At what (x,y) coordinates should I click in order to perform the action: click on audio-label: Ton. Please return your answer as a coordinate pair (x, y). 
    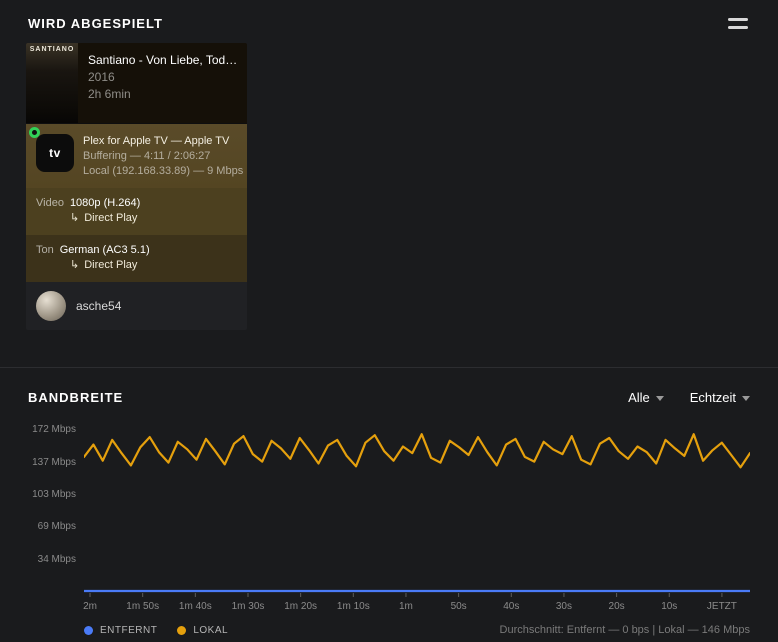
    Looking at the image, I should click on (45, 250).